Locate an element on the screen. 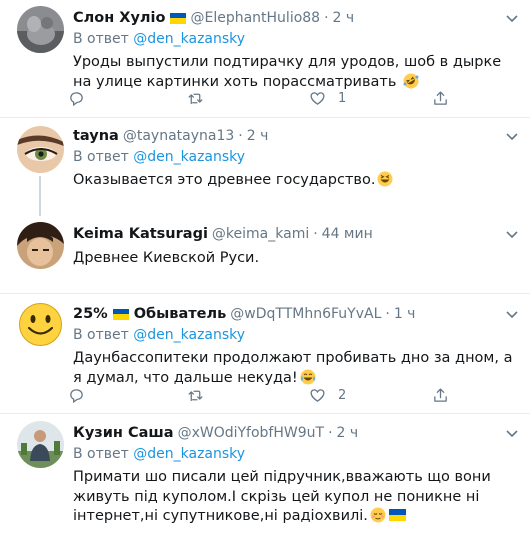  author-name: tayna is located at coordinates (96, 136).